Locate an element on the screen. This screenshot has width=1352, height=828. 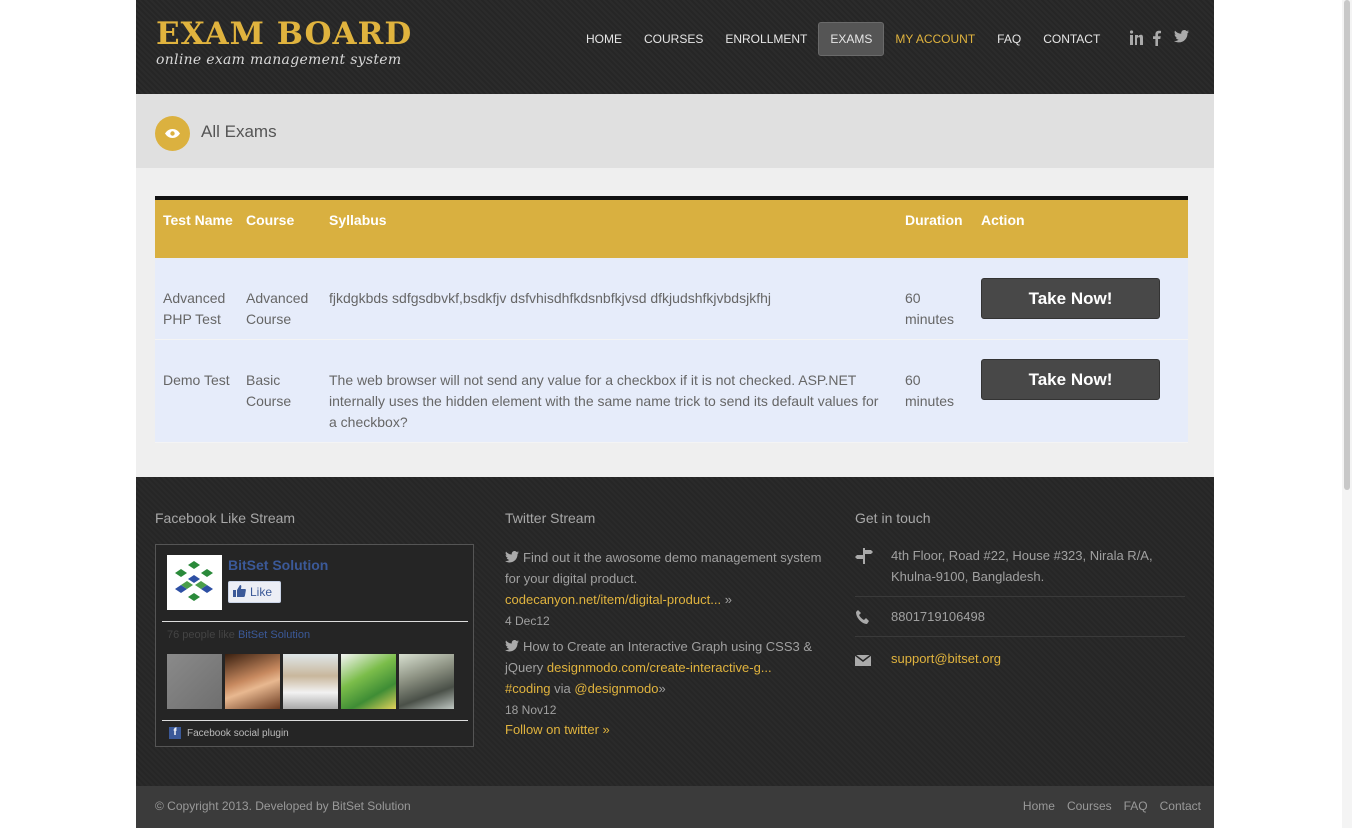
nav-exams: EXAMS is located at coordinates (851, 39).